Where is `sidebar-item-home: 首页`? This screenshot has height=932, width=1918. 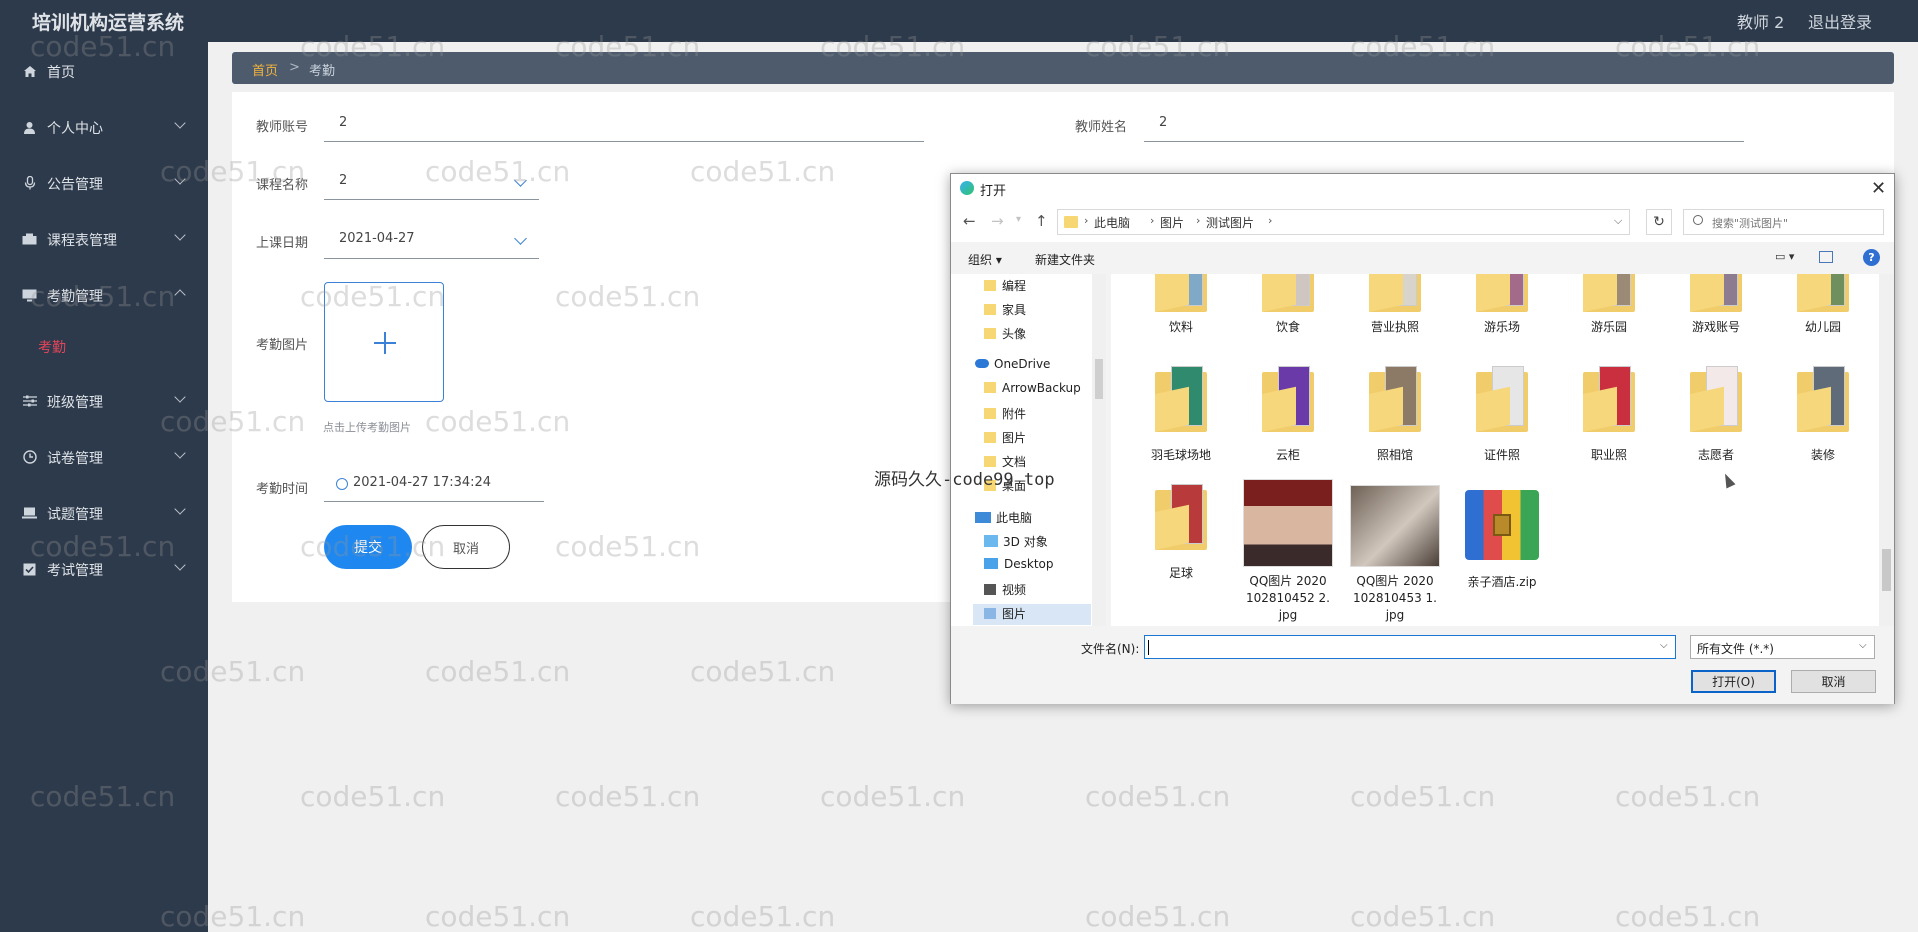 sidebar-item-home: 首页 is located at coordinates (104, 71).